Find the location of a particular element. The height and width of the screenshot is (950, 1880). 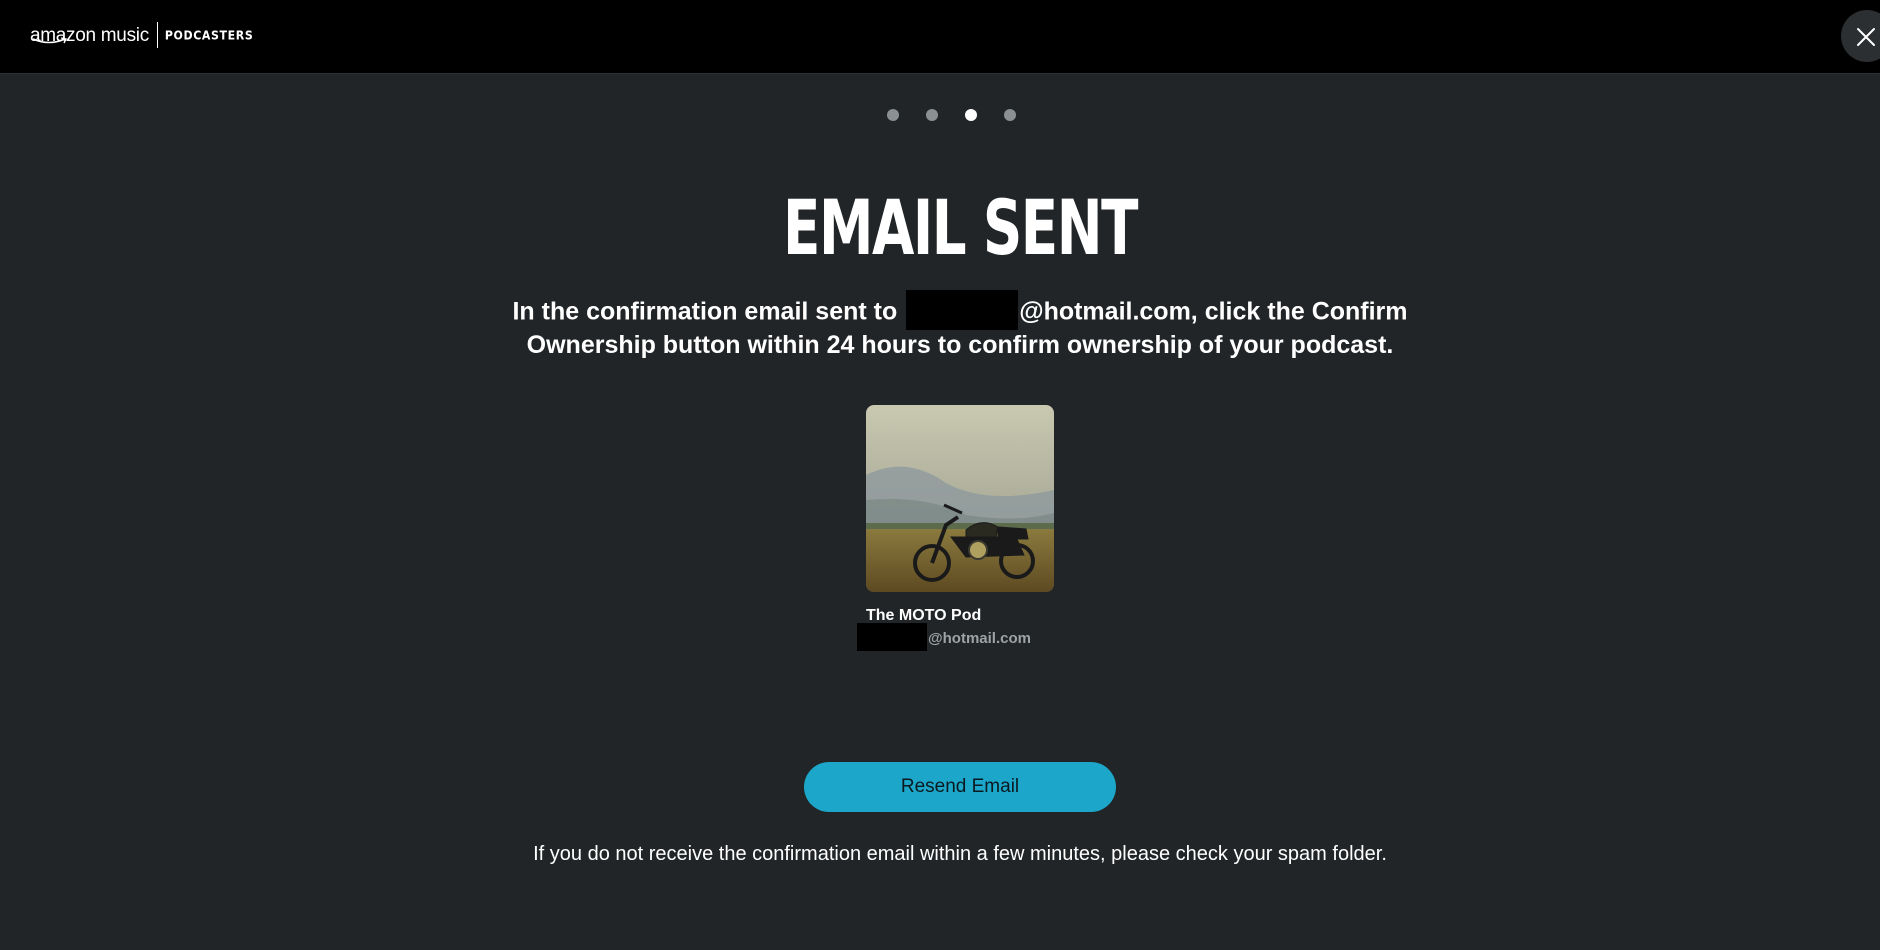

close-icon is located at coordinates (1866, 37).